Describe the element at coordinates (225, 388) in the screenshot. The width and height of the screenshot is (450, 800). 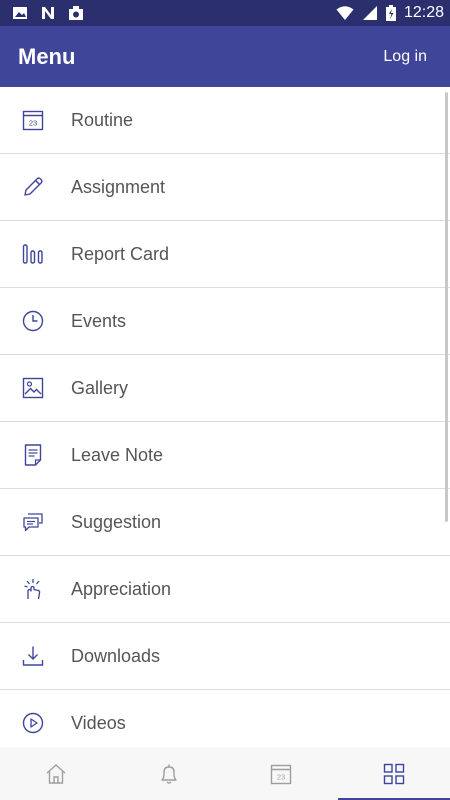
I see `menu-item-gallery: Gallery` at that location.